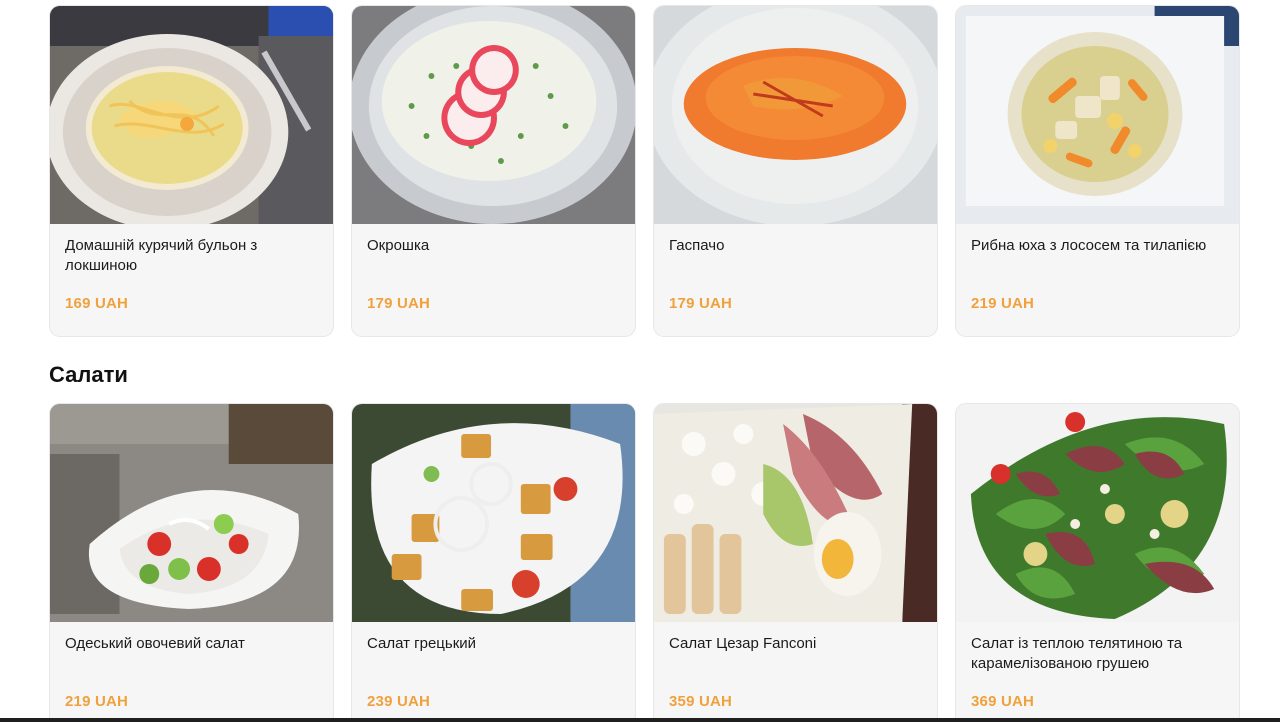 Image resolution: width=1280 pixels, height=722 pixels. I want to click on dish-name: Салат Цезар Fanconi, so click(743, 643).